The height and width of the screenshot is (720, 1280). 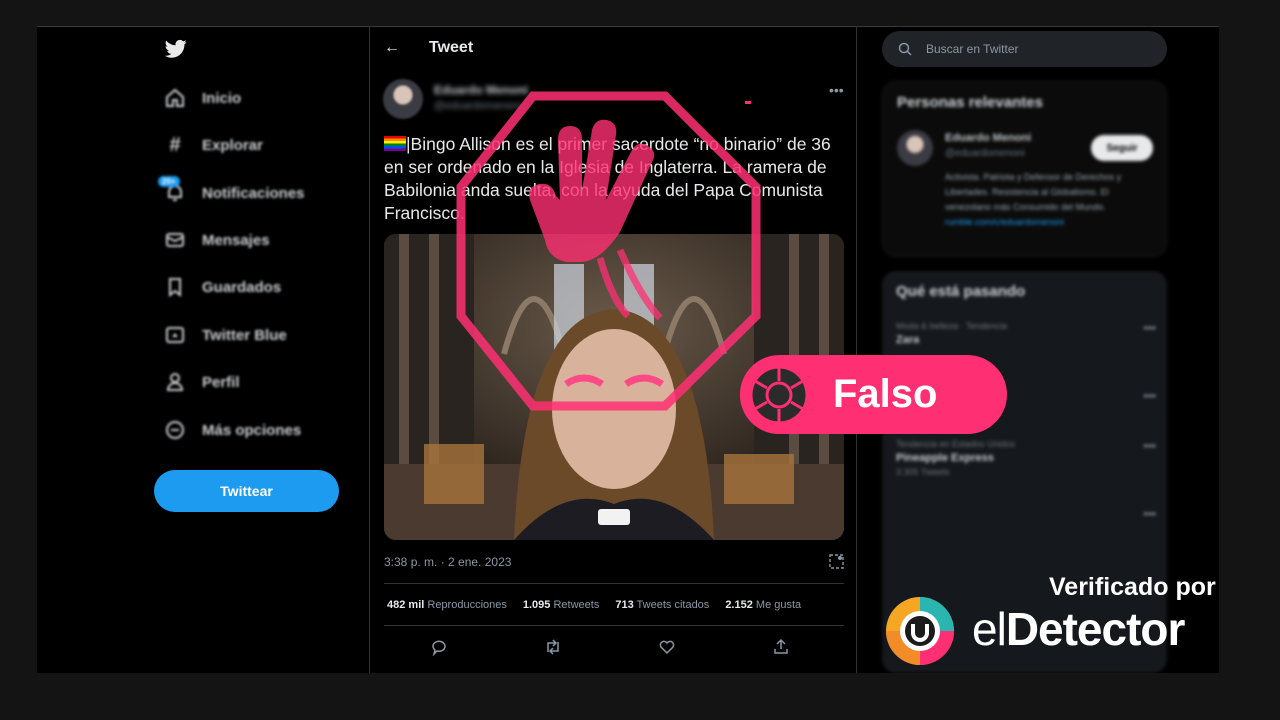 I want to click on shutter-icon, so click(x=779, y=395).